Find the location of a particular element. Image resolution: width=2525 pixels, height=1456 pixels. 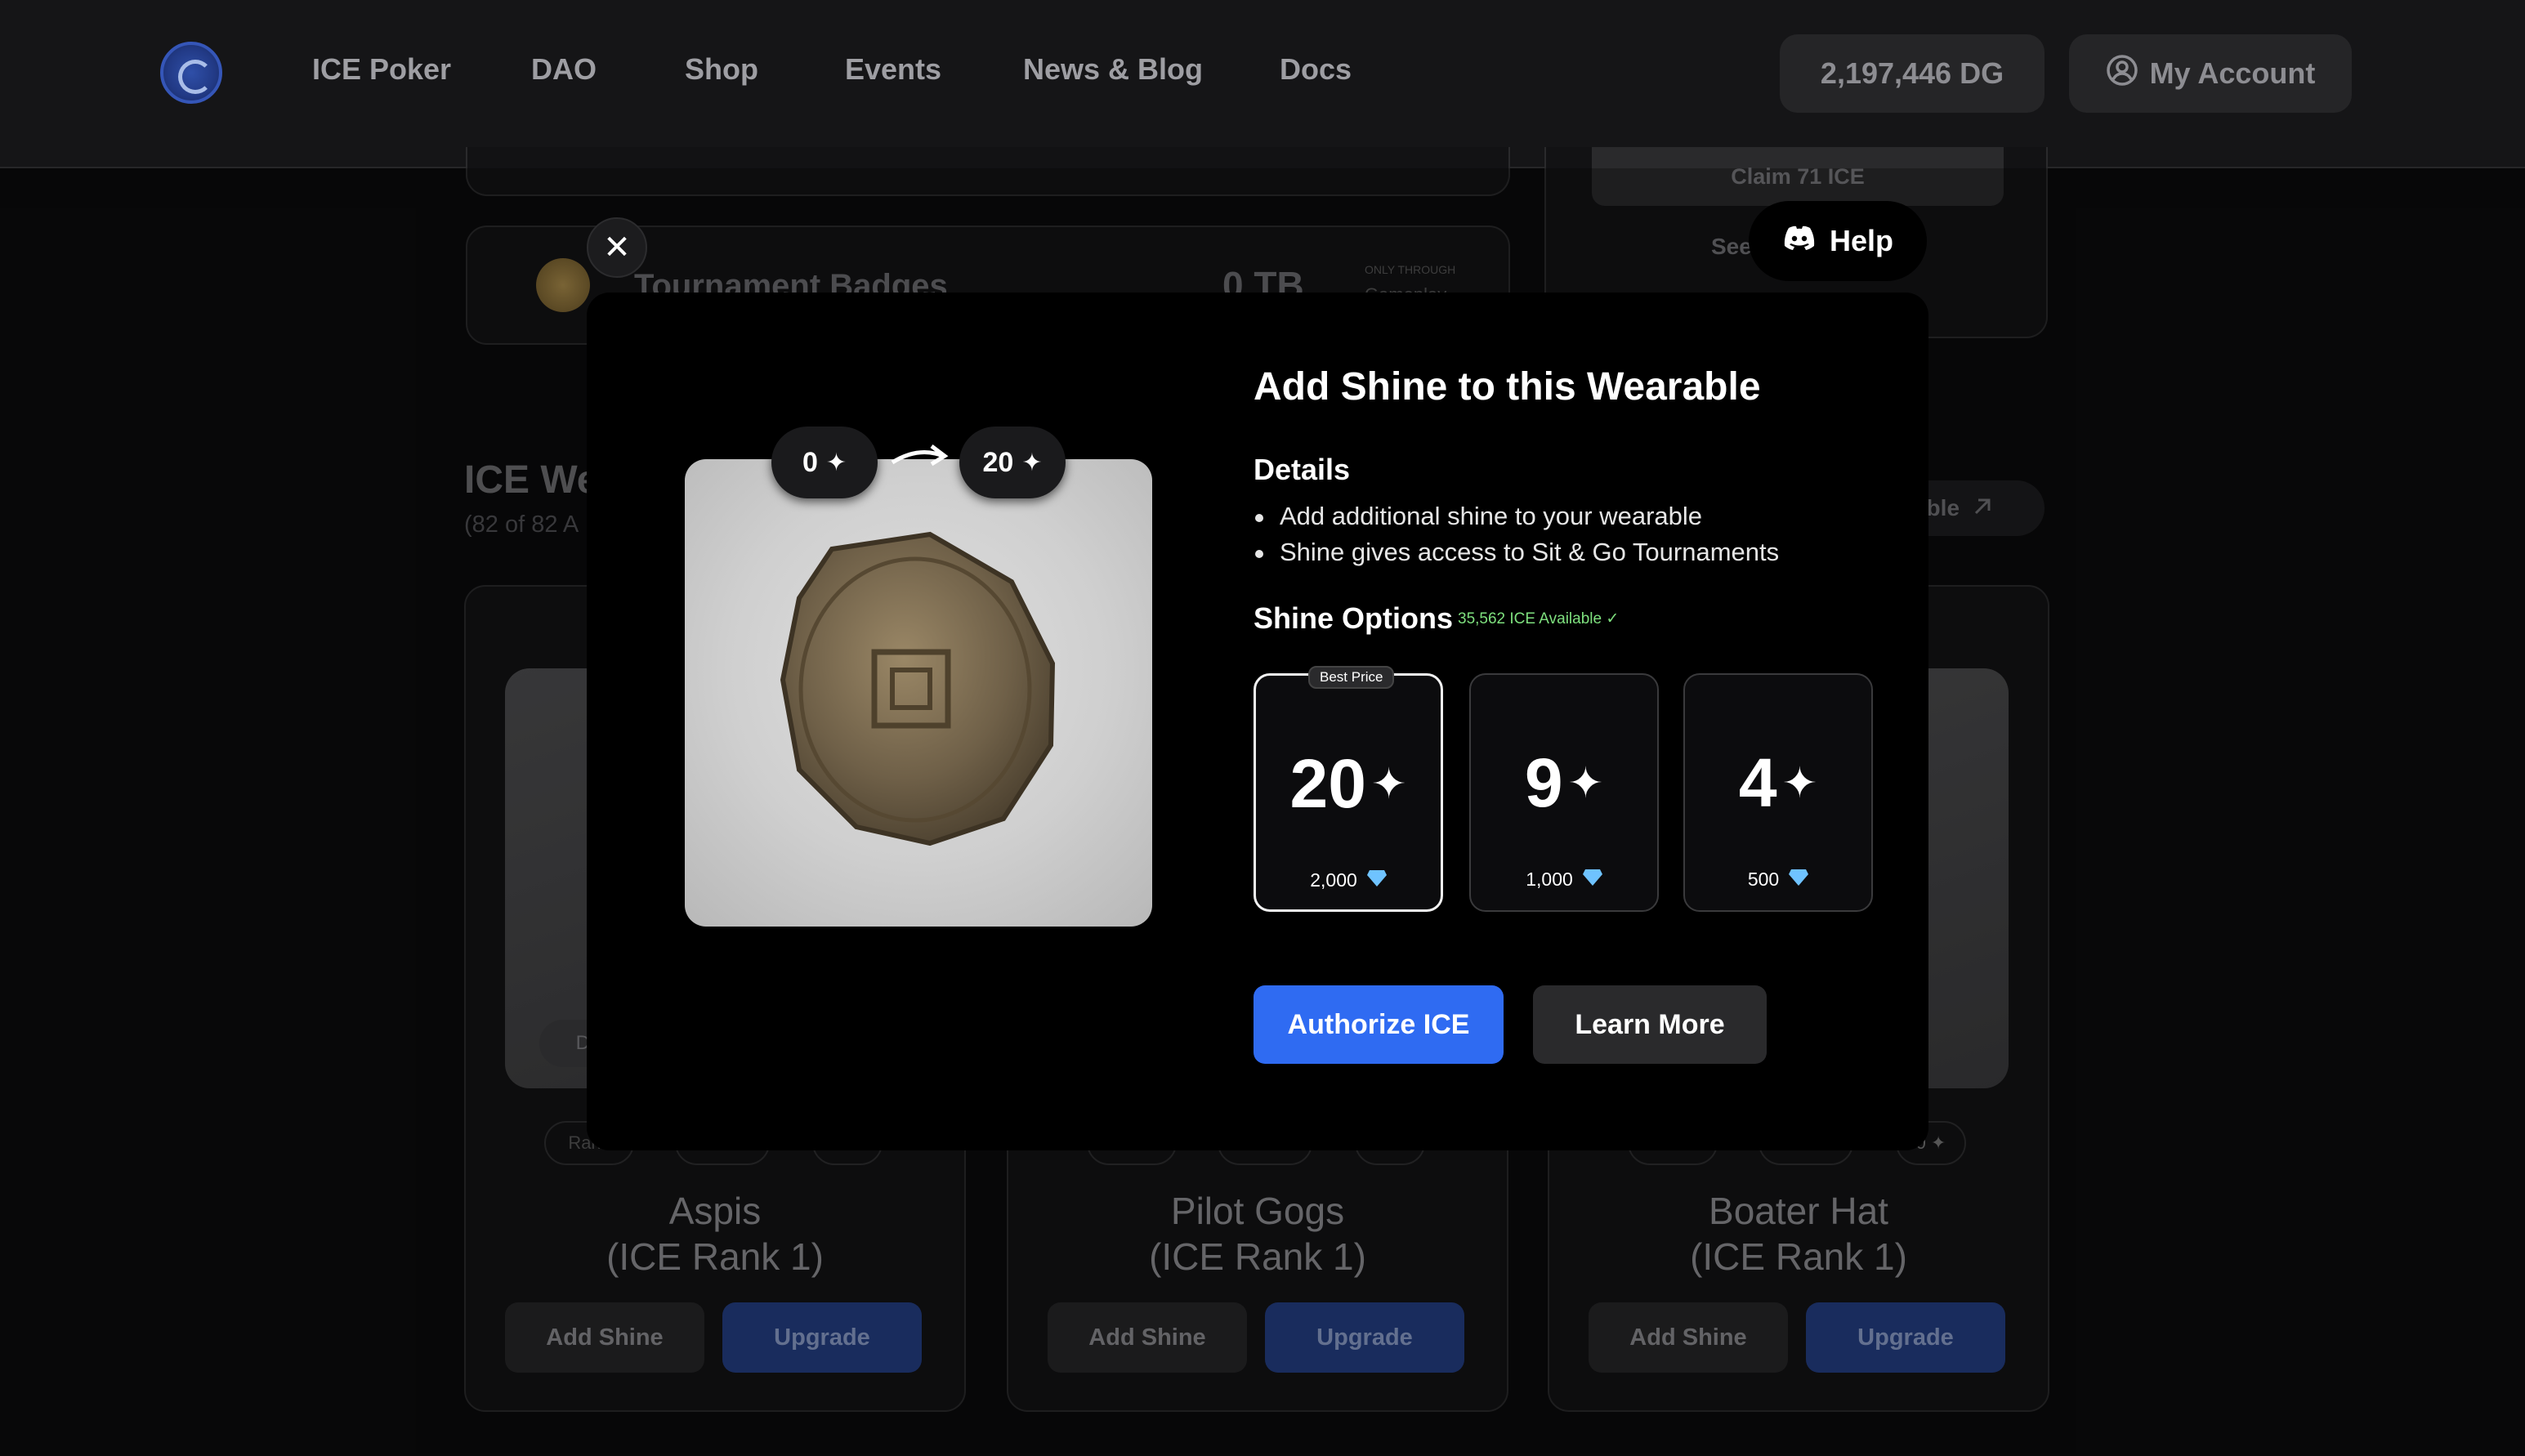

my-account-button: My Account is located at coordinates (2210, 73).